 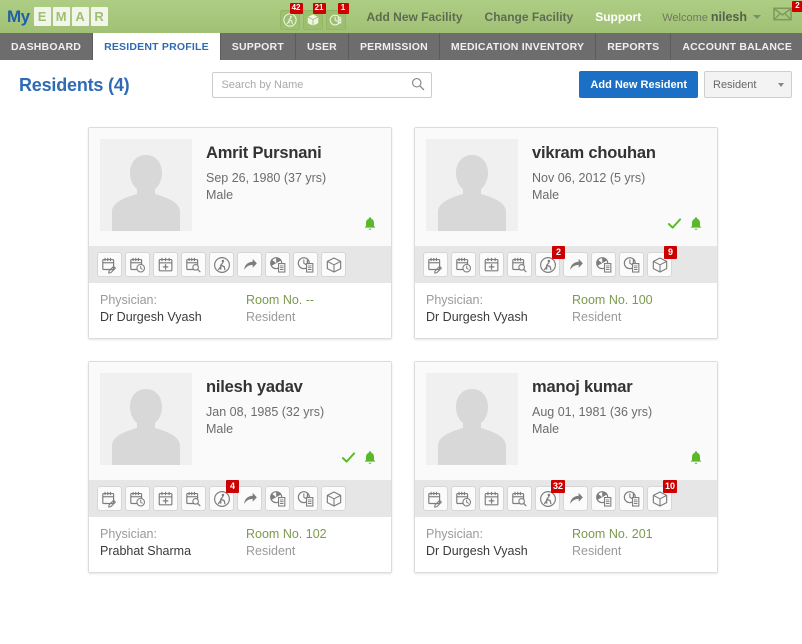 What do you see at coordinates (787, 13) in the screenshot?
I see `messages-button: 2` at bounding box center [787, 13].